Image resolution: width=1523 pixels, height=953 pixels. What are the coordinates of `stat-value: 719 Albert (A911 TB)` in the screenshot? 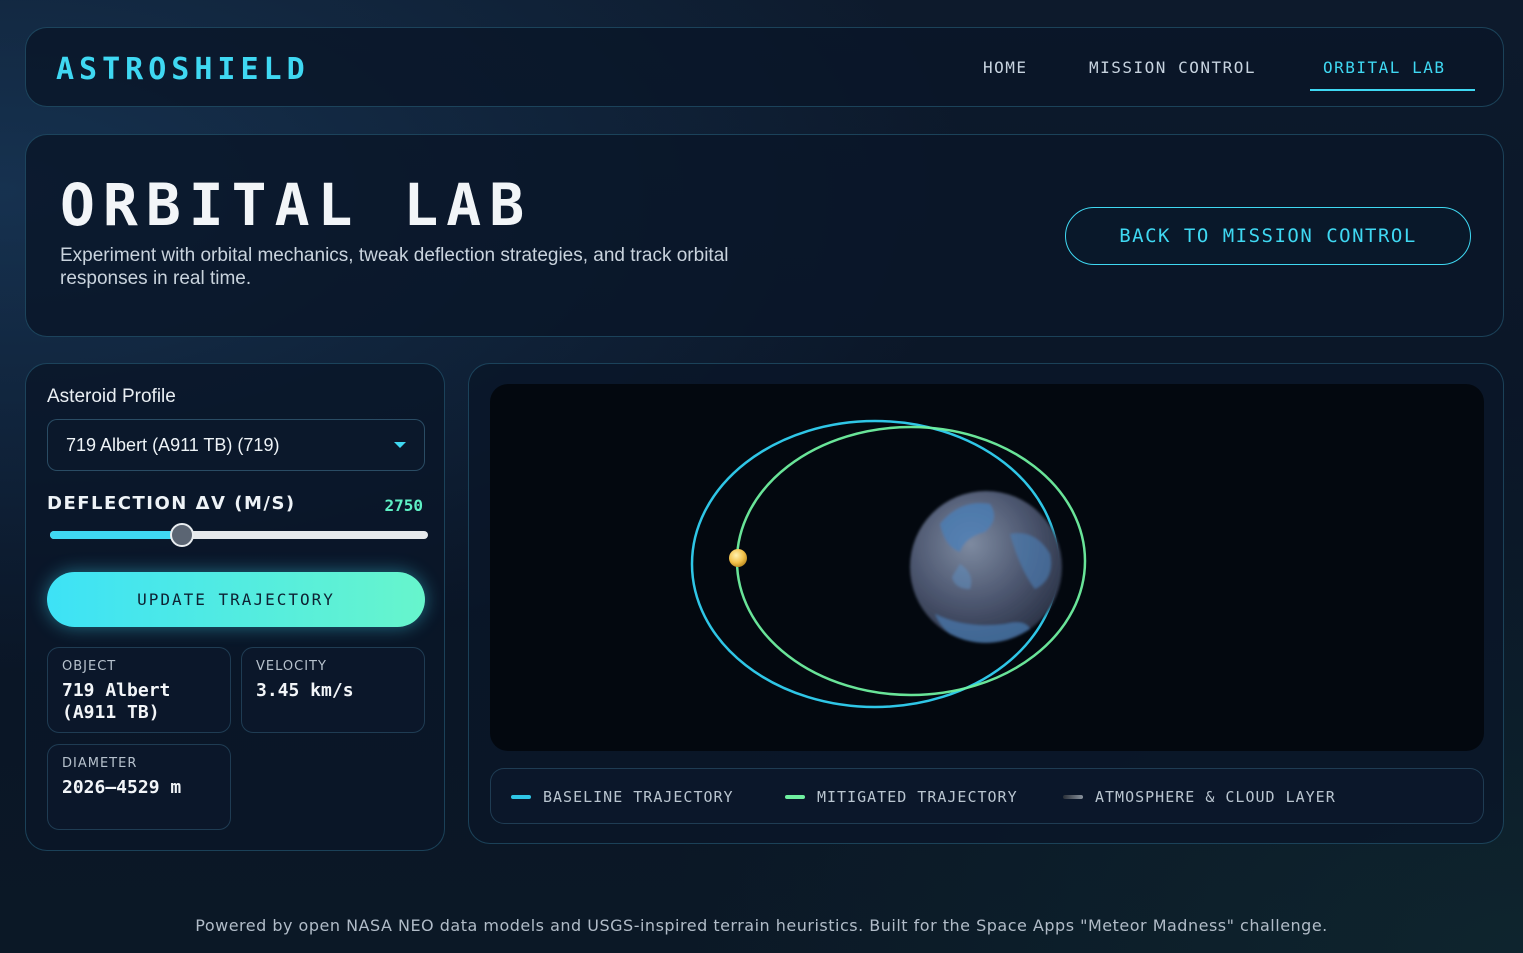 It's located at (116, 701).